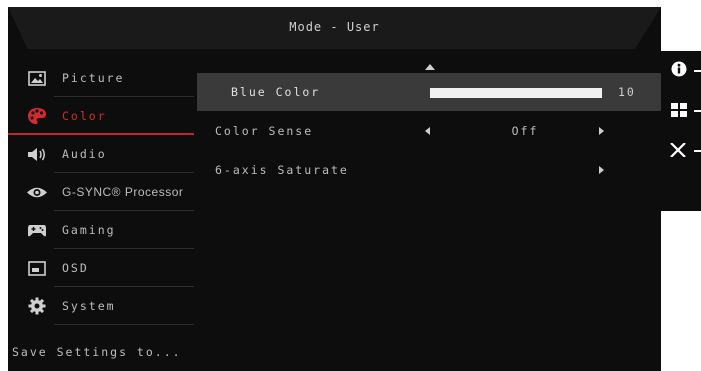  I want to click on gear-icon, so click(37, 306).